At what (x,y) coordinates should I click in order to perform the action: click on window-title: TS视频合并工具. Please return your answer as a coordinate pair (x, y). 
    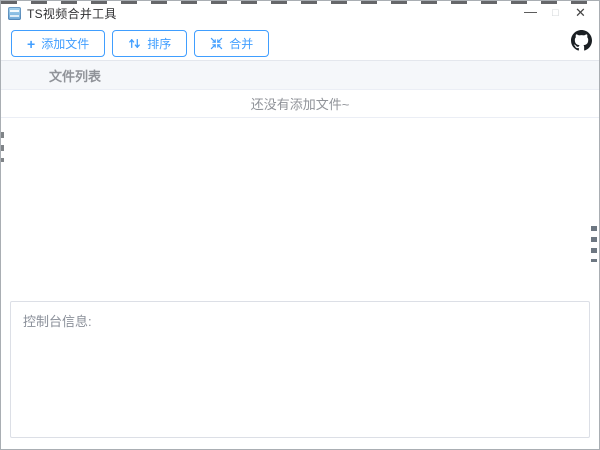
    Looking at the image, I should click on (72, 13).